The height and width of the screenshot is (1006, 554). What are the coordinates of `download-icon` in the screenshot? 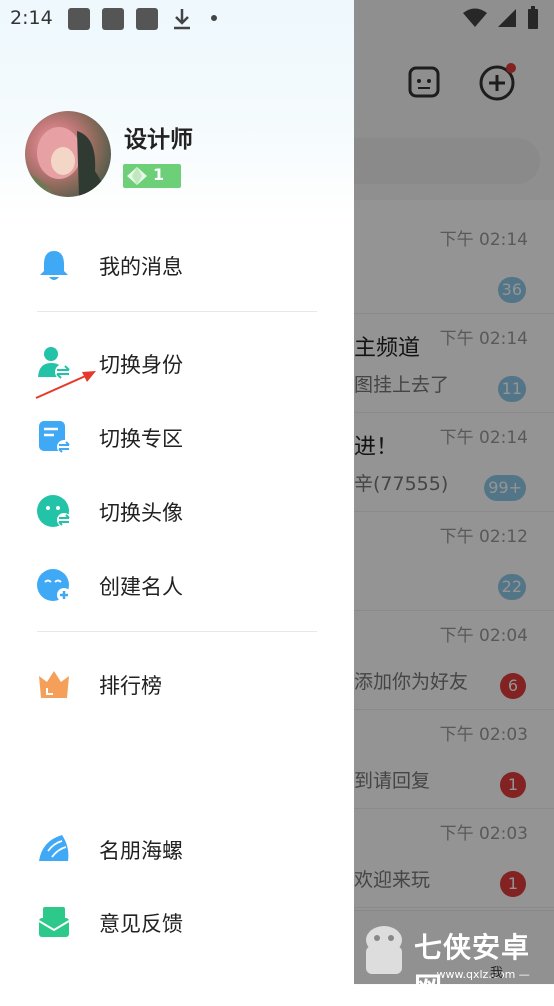 It's located at (182, 19).